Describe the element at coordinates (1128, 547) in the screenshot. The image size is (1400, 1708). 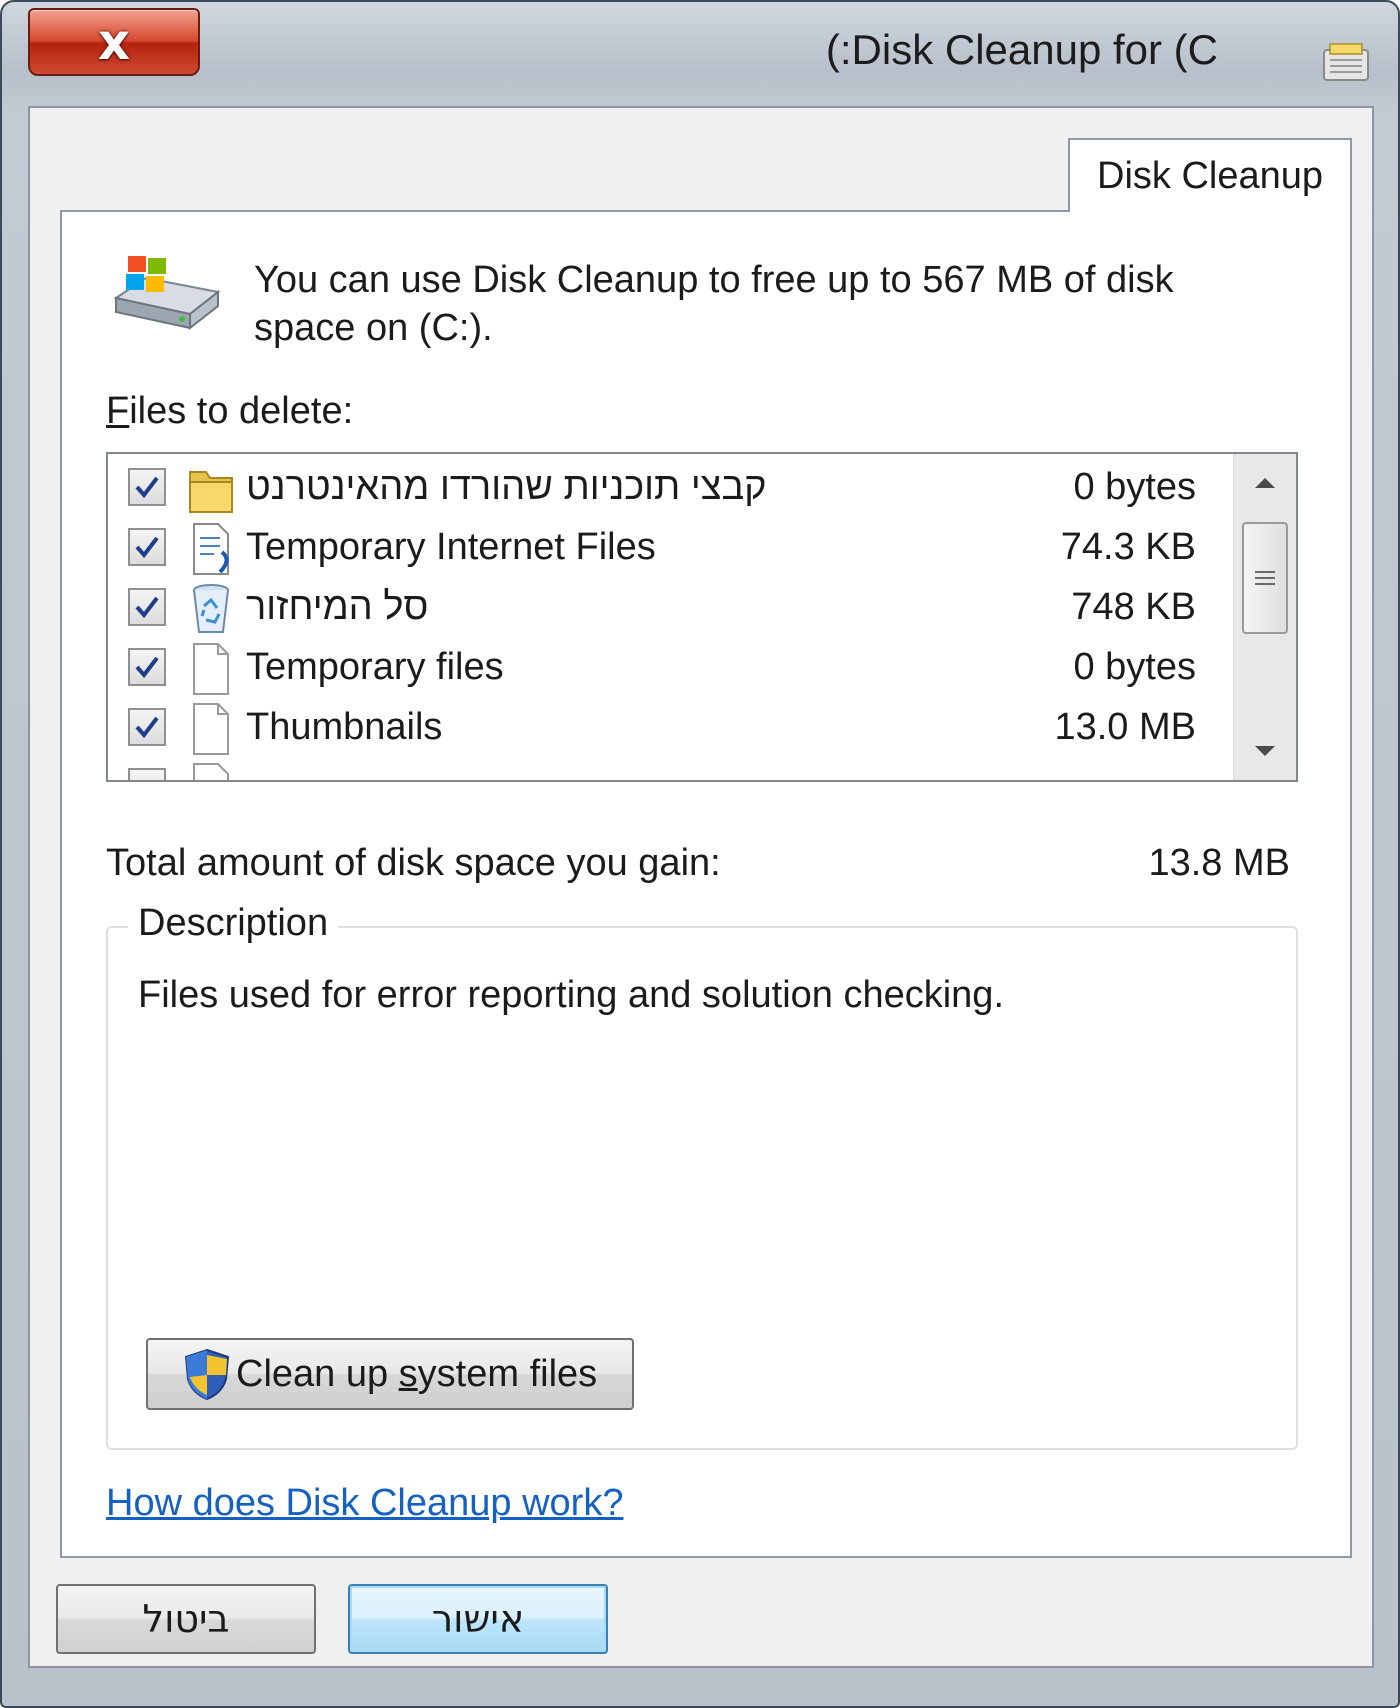
I see `item-size: 74.3 KB` at that location.